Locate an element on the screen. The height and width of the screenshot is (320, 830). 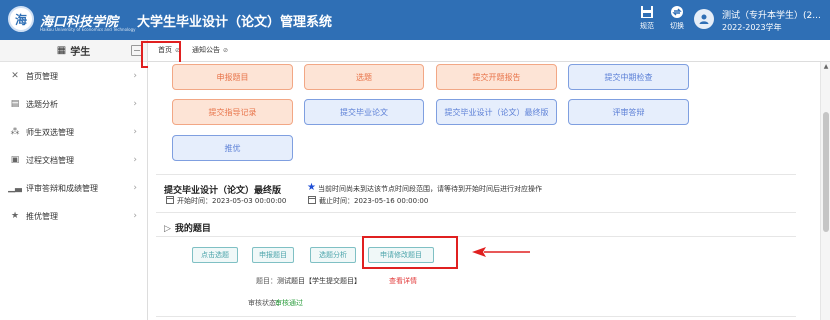
document-icon: ▣ is located at coordinates (15, 160).